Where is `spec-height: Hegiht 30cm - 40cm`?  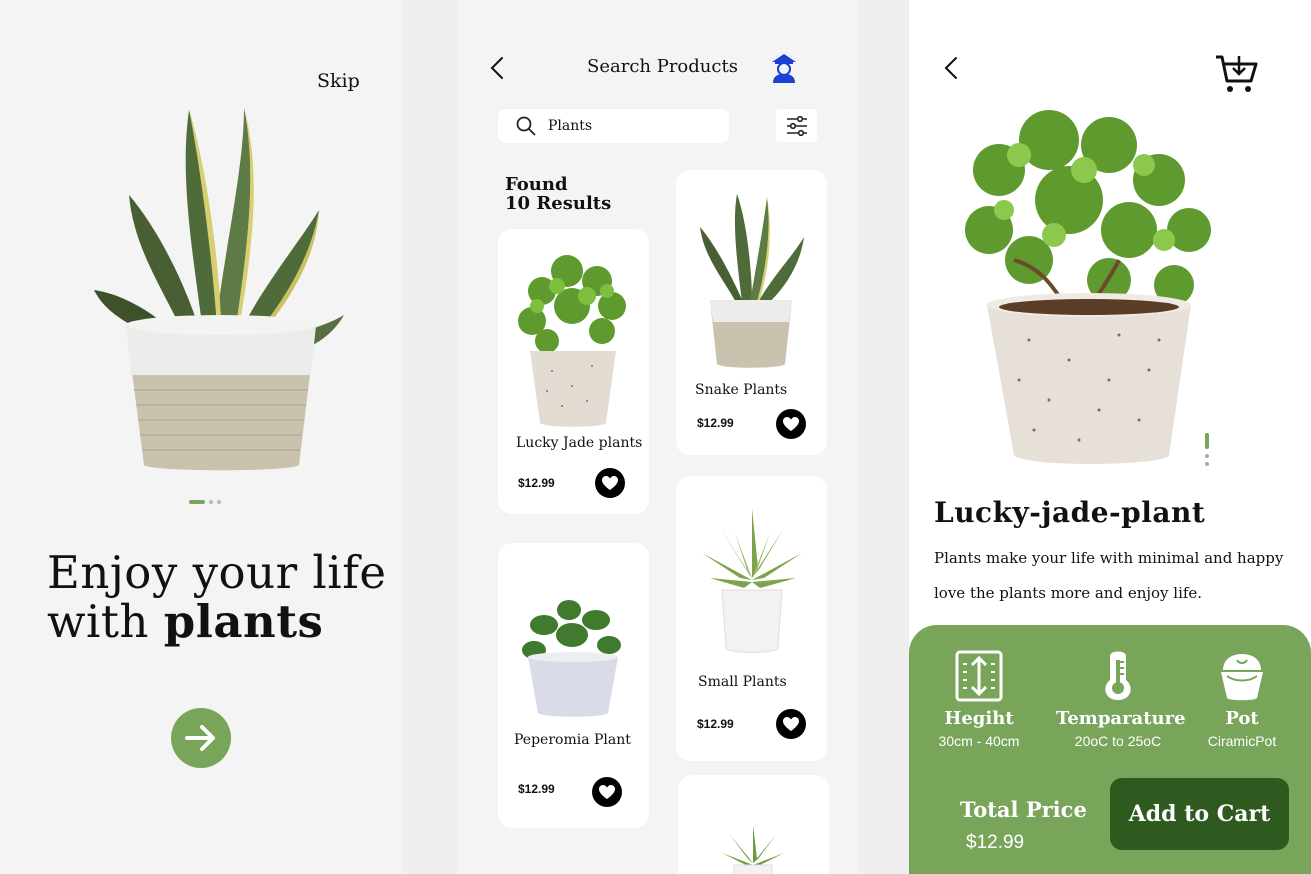 spec-height: Hegiht 30cm - 40cm is located at coordinates (979, 699).